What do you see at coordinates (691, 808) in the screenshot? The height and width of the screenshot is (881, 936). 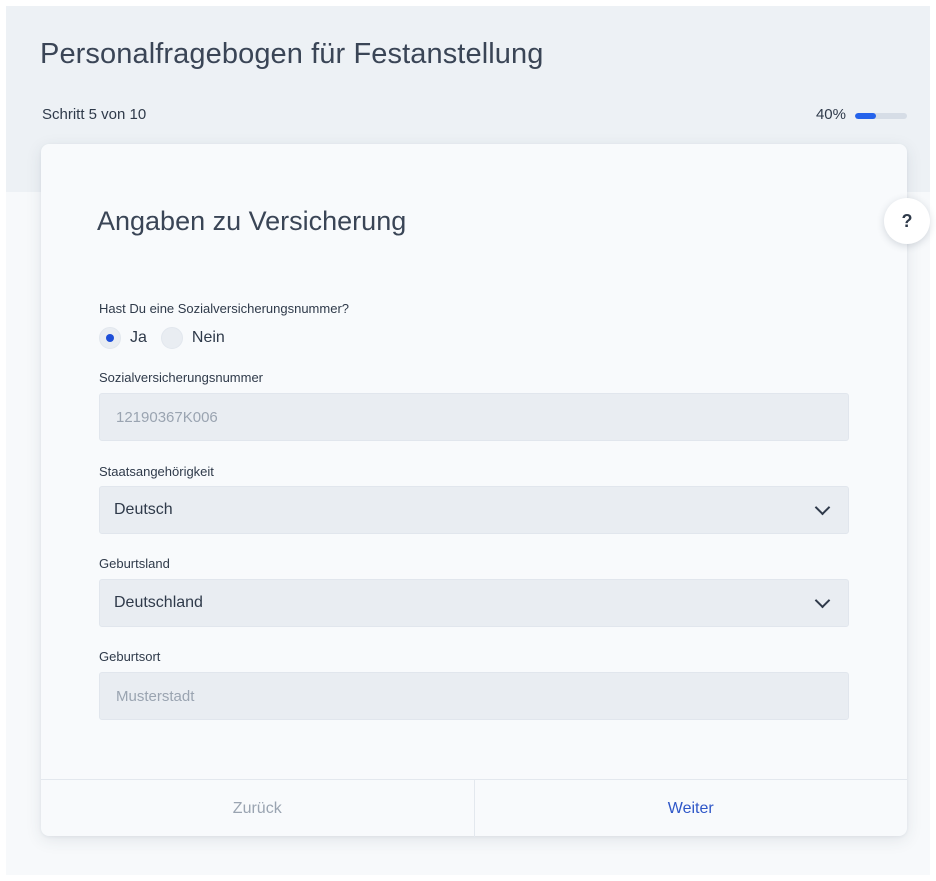 I see `next-button: Weiter` at bounding box center [691, 808].